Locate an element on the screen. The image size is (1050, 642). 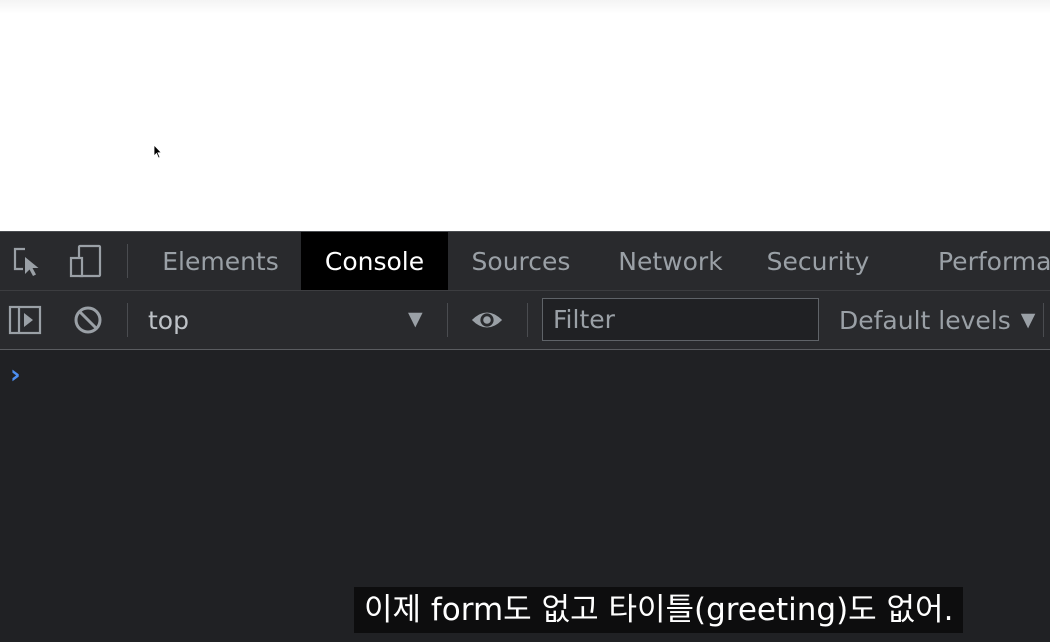
tab-elements: Elements is located at coordinates (220, 261).